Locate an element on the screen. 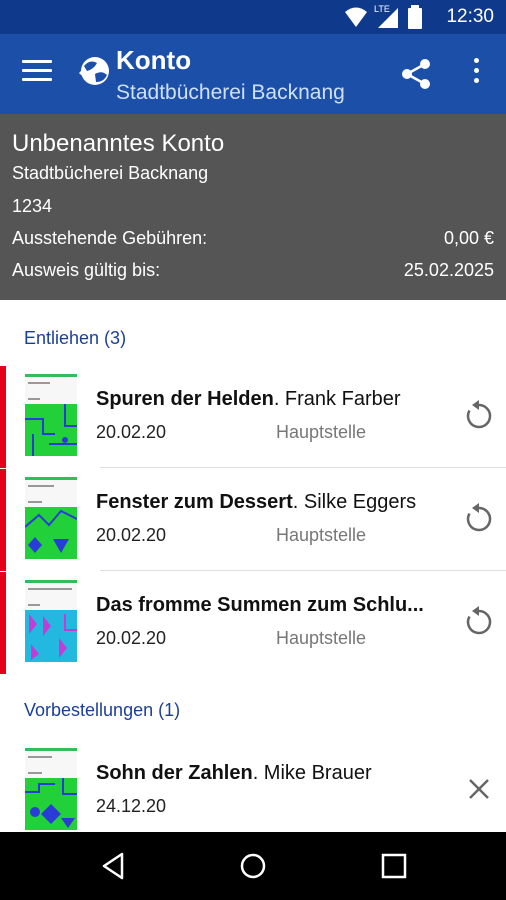 The width and height of the screenshot is (506, 900). back-icon is located at coordinates (114, 866).